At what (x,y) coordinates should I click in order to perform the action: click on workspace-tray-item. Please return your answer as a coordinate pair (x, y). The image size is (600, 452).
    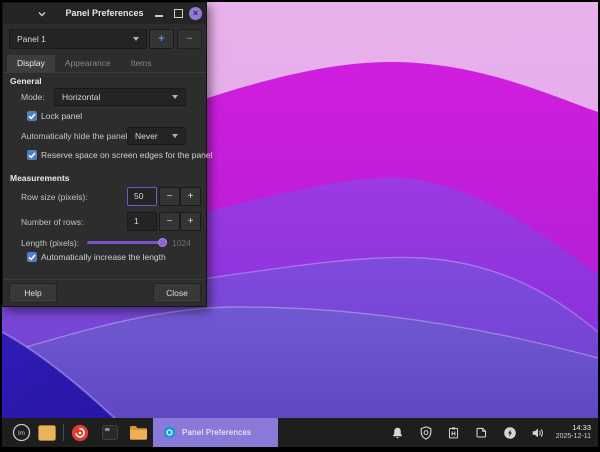
    Looking at the image, I should click on (482, 432).